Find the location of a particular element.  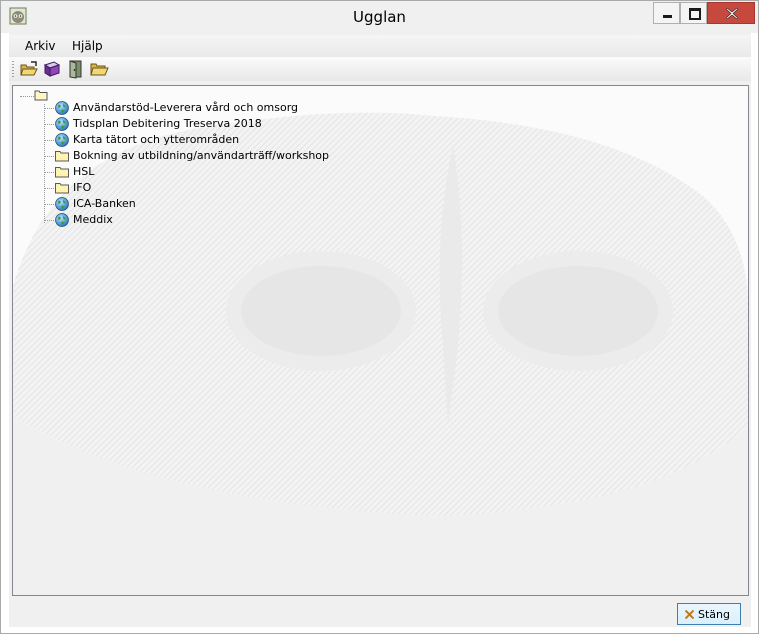

toolbar-folder-button is located at coordinates (99, 69).